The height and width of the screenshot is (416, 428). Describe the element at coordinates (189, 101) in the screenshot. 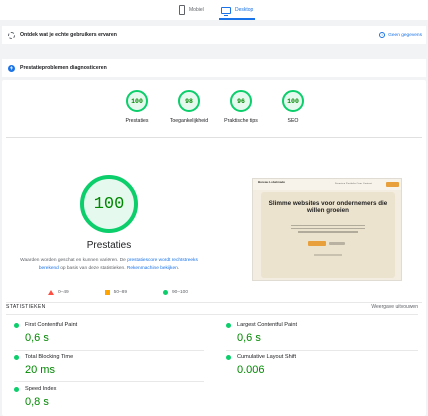

I see `gauge-score: 98` at that location.